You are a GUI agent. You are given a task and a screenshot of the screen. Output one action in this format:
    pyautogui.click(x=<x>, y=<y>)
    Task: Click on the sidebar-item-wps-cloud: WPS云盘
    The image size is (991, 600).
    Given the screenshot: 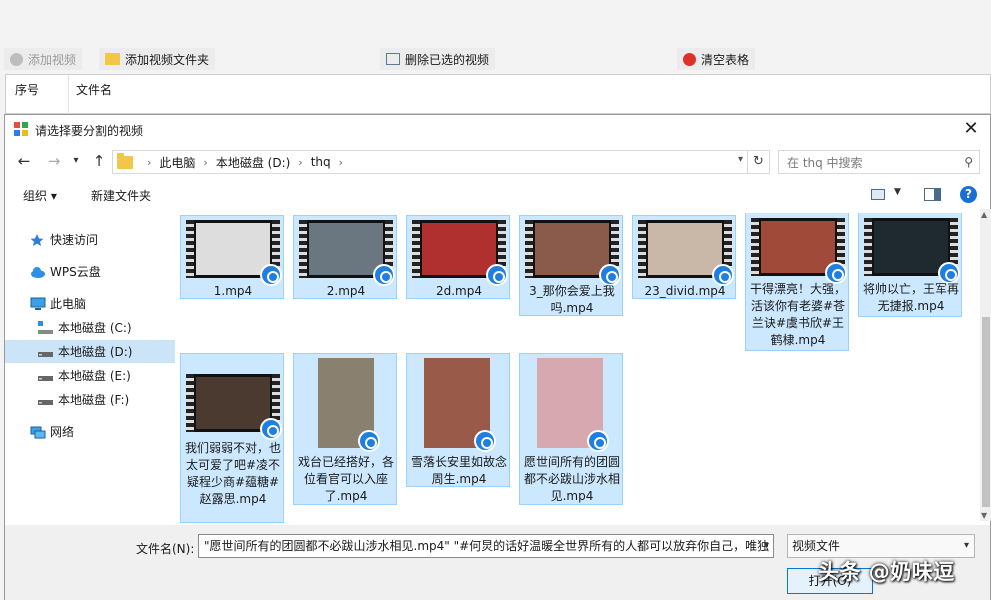 What is the action you would take?
    pyautogui.click(x=90, y=271)
    